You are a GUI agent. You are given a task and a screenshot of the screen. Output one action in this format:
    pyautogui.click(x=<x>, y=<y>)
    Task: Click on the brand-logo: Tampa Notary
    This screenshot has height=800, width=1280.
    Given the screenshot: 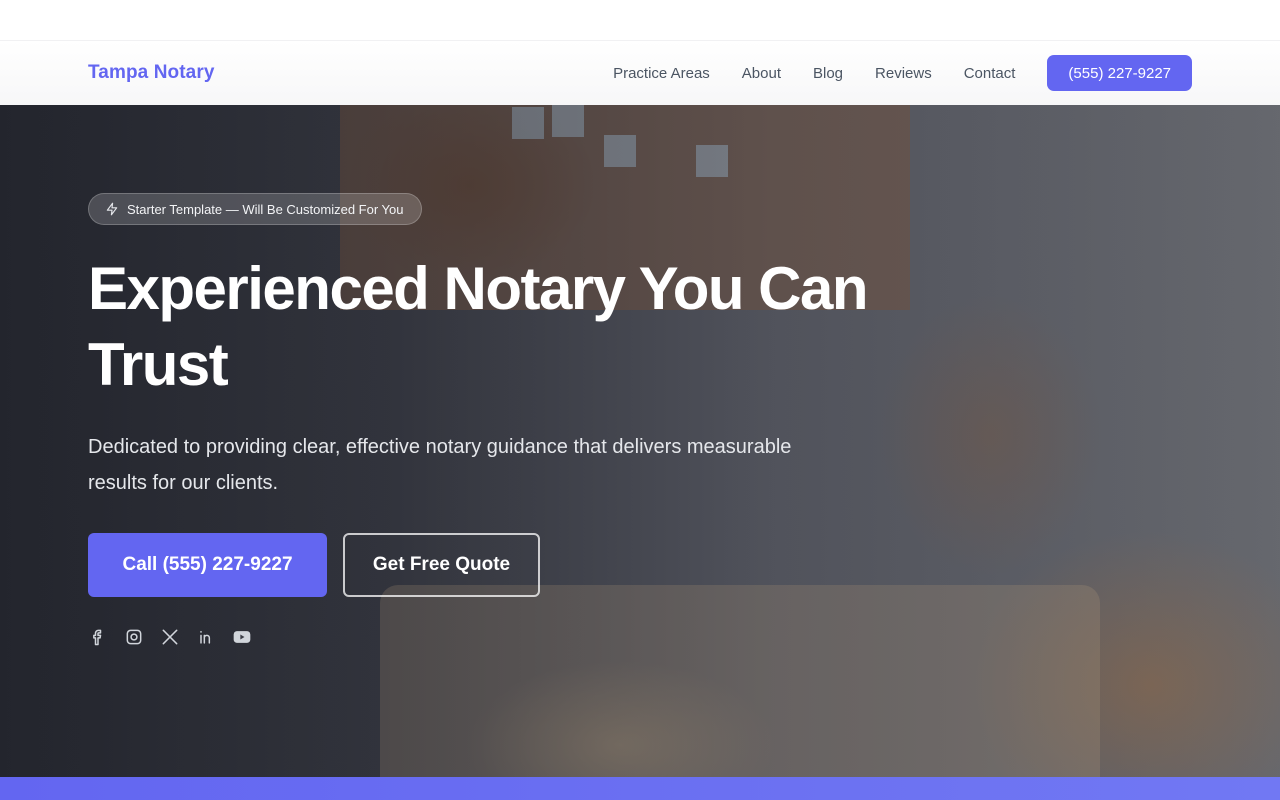 What is the action you would take?
    pyautogui.click(x=151, y=73)
    